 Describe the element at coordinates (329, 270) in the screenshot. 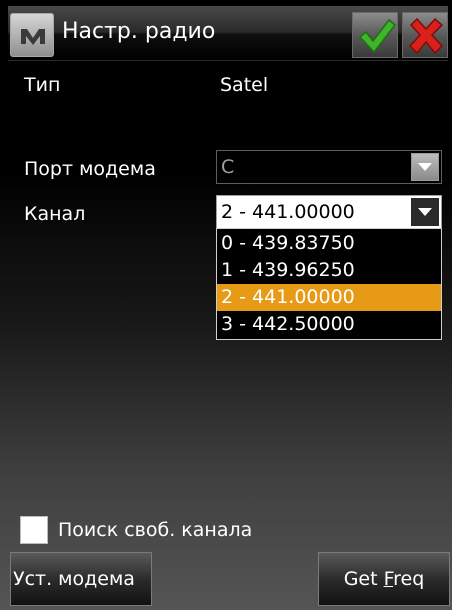

I see `channel-option: 1 - 439.96250` at that location.